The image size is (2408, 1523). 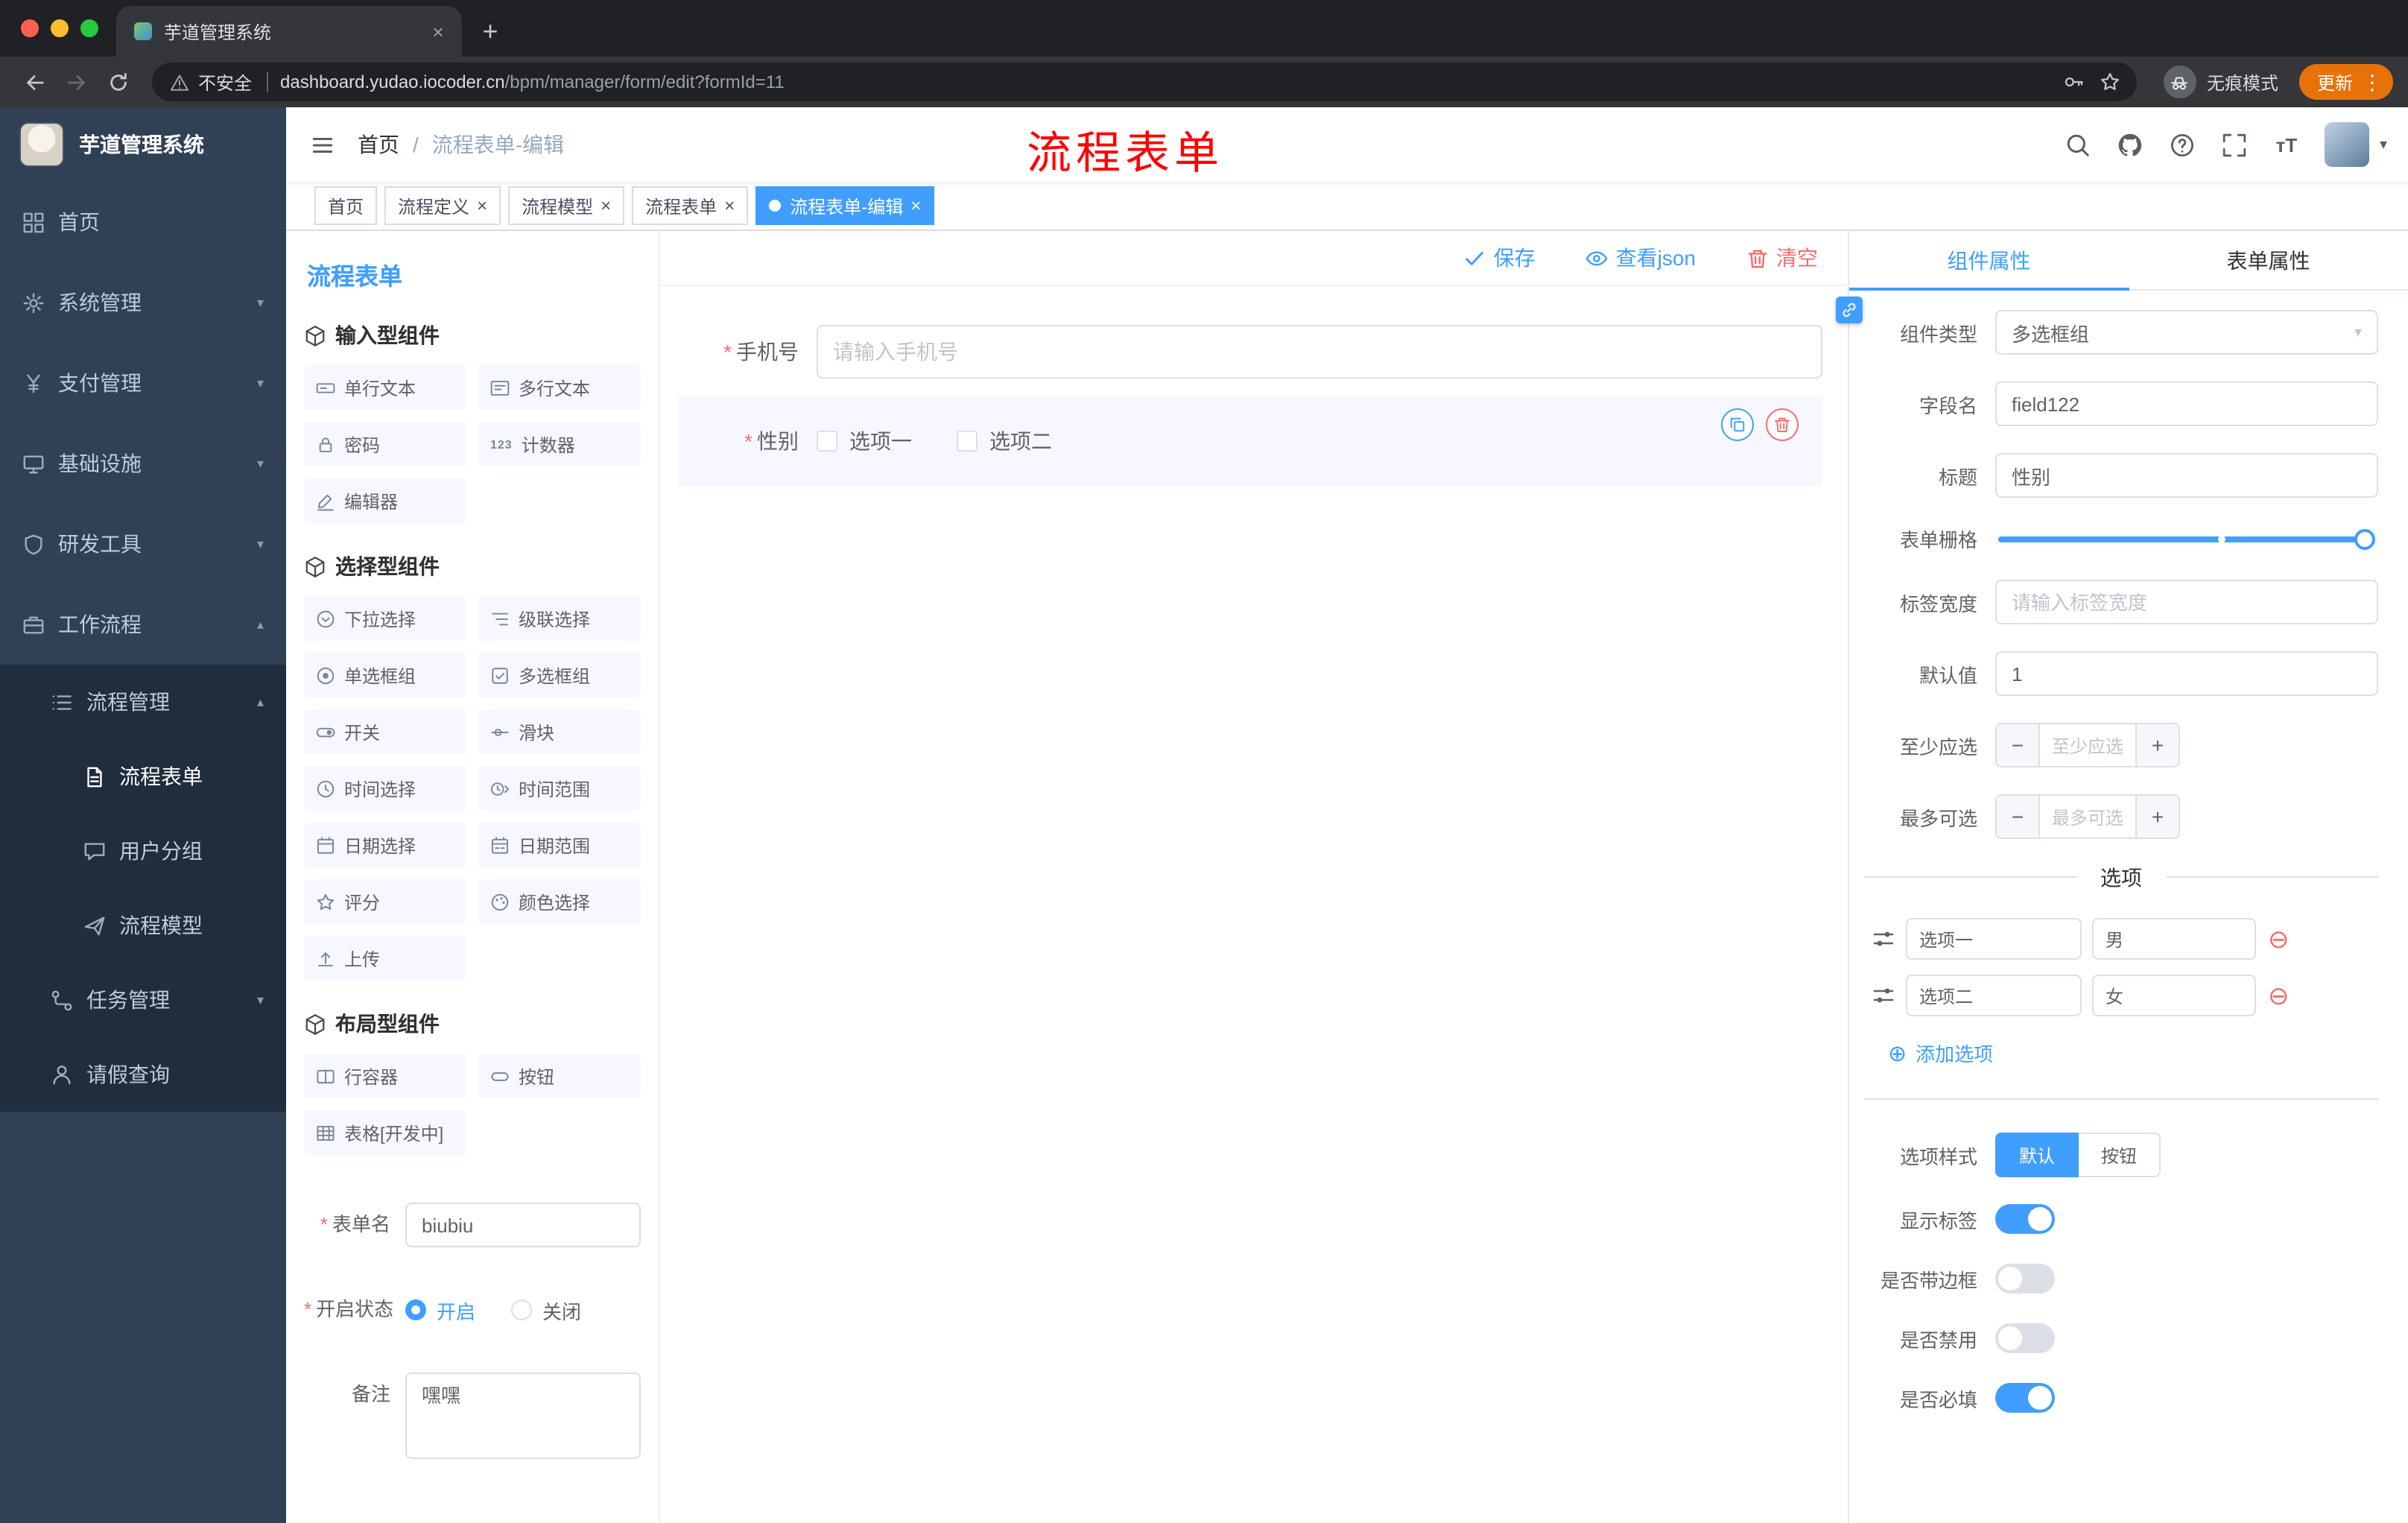 What do you see at coordinates (385, 1133) in the screenshot?
I see `component-item-table: 表格[开发中]` at bounding box center [385, 1133].